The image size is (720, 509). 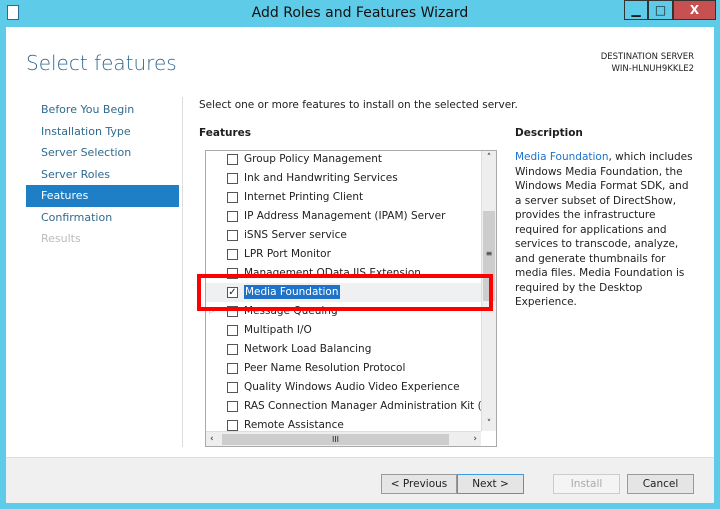 I want to click on feature-label: Ink and Handwriting Services, so click(x=321, y=178).